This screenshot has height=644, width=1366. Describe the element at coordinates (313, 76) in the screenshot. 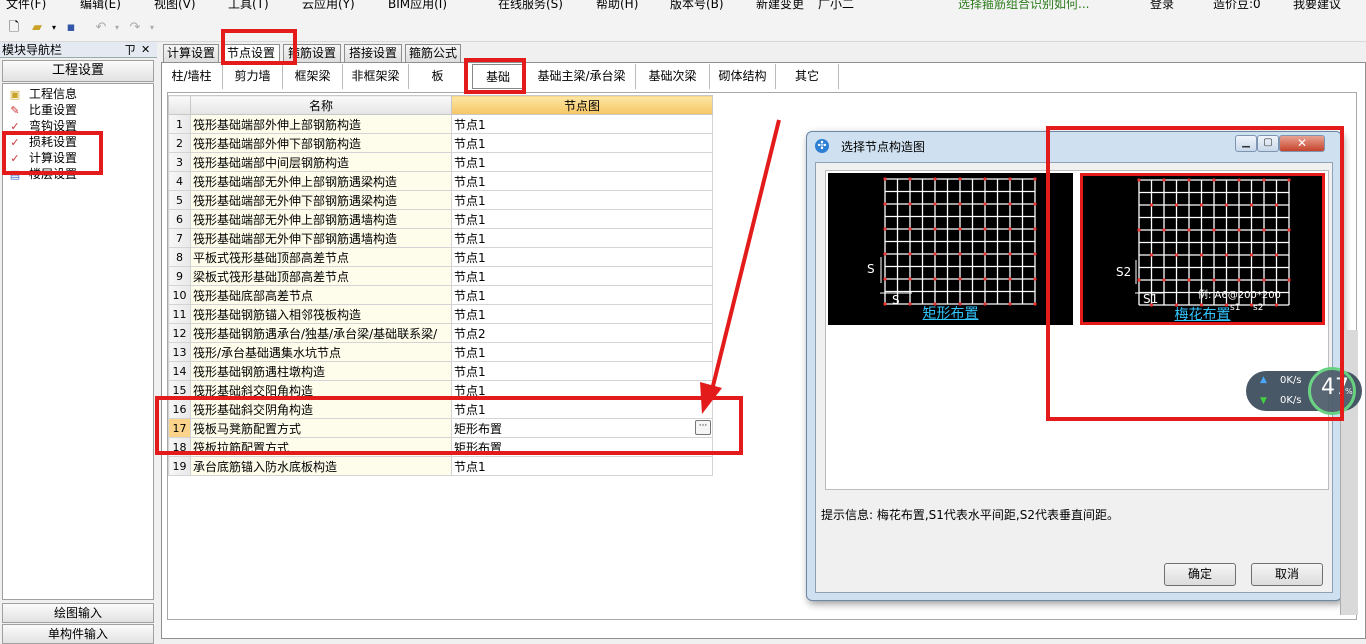

I see `subtab-frame-beam: 框架梁` at that location.